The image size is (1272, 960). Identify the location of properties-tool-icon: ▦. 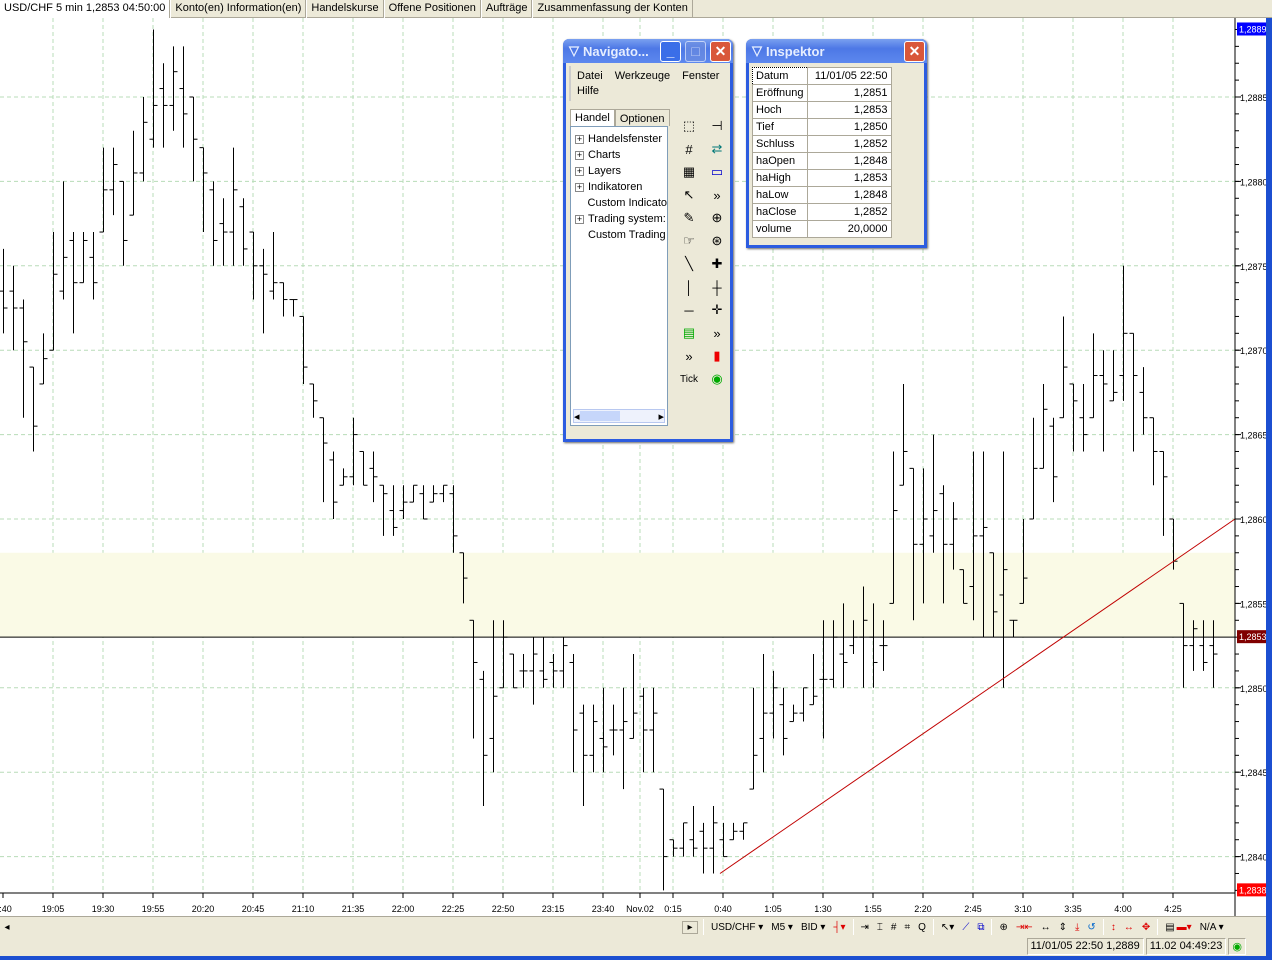
(689, 172).